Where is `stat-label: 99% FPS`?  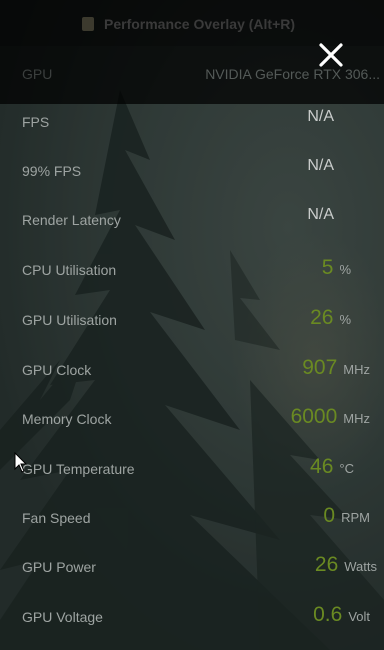
stat-label: 99% FPS is located at coordinates (52, 171).